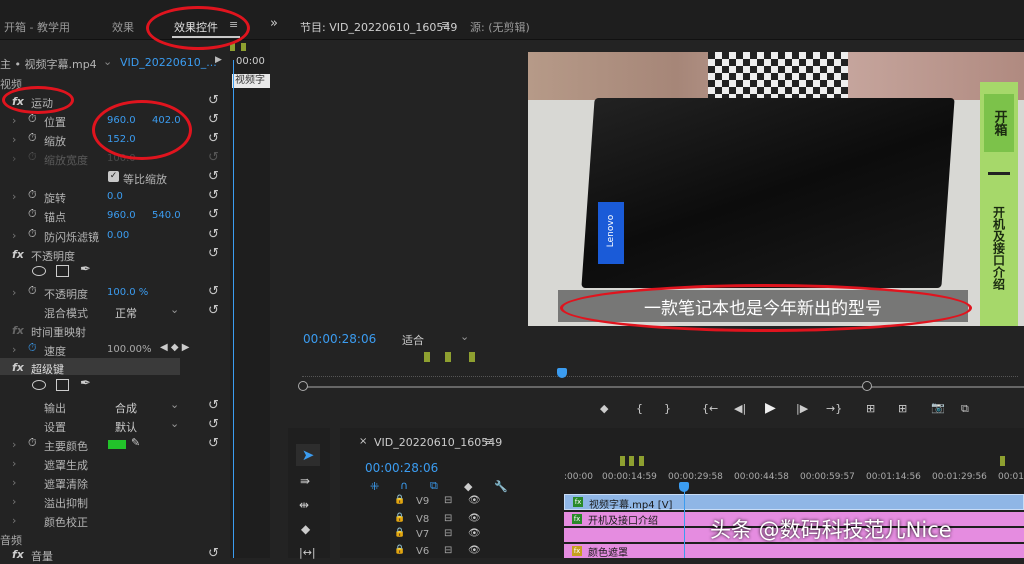  Describe the element at coordinates (867, 386) in the screenshot. I see `zoom-handle-right` at that location.